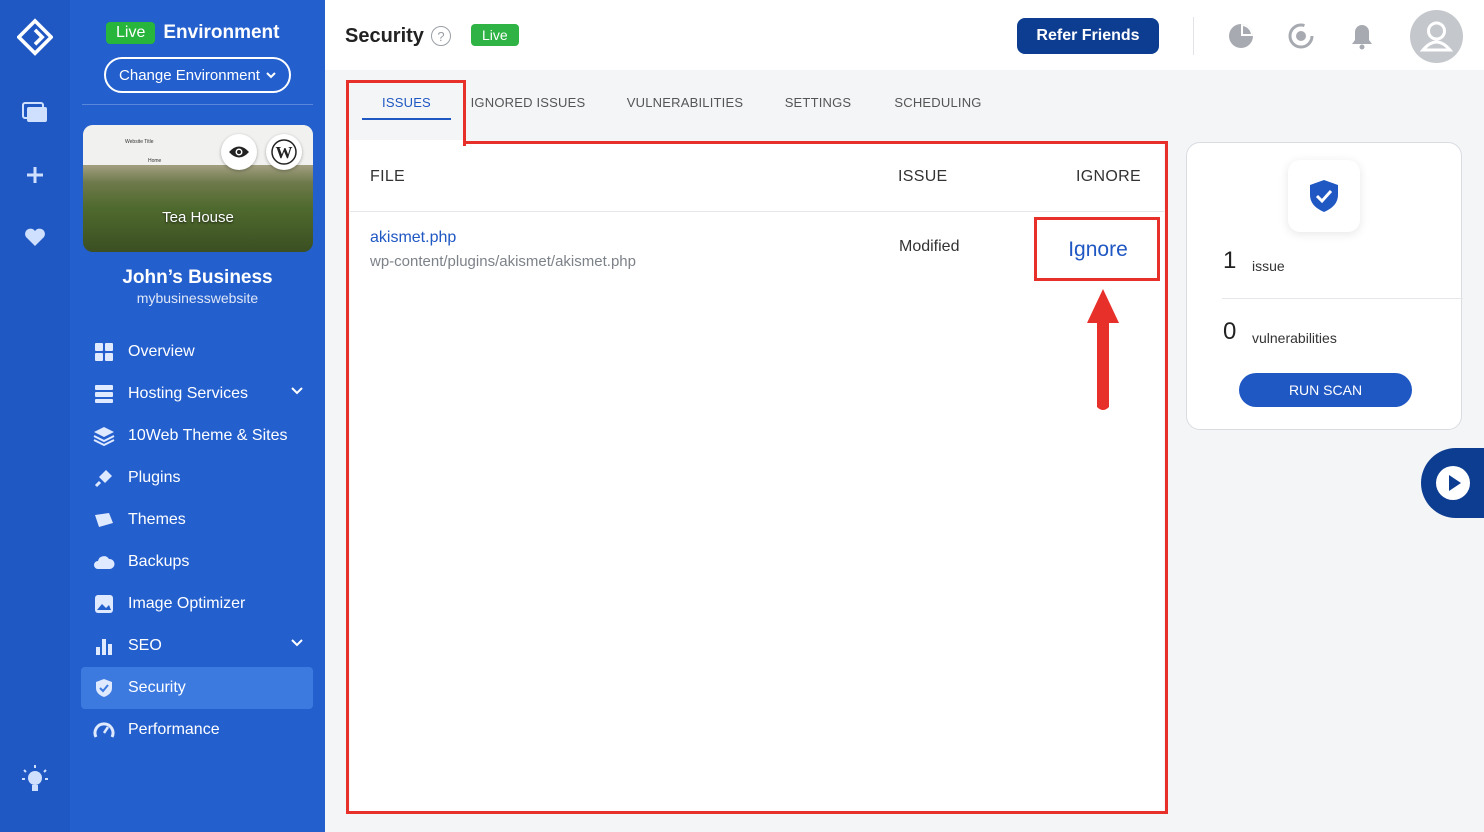  Describe the element at coordinates (1342, 298) in the screenshot. I see `stats-divider` at that location.